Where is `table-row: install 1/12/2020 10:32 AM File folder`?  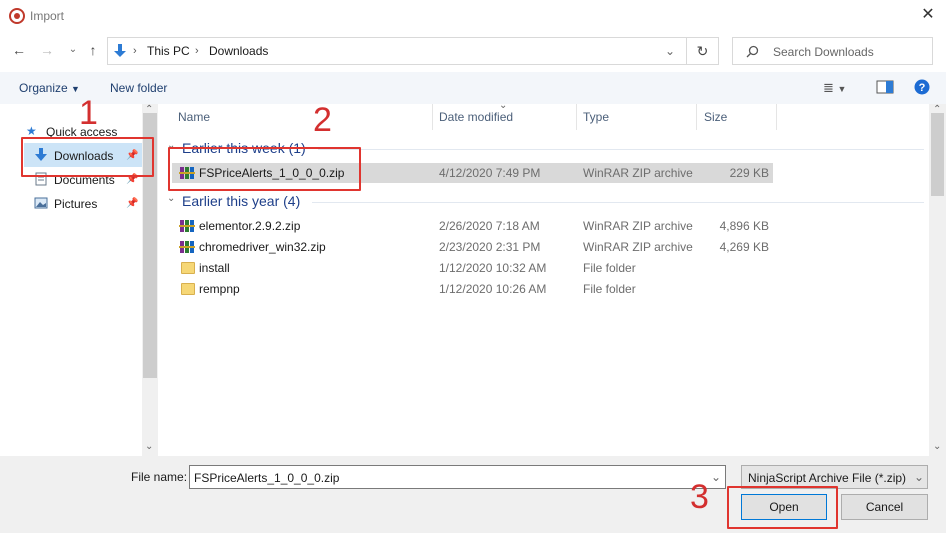
table-row: install 1/12/2020 10:32 AM File folder is located at coordinates (472, 268).